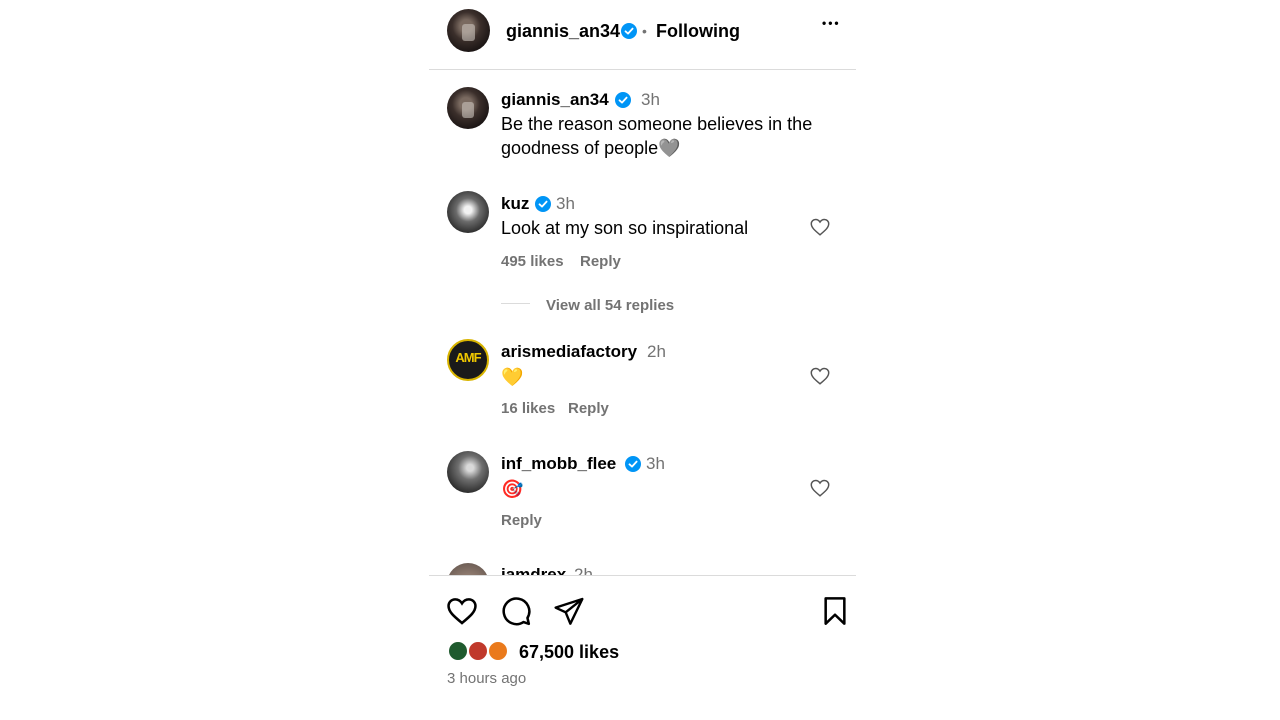 This screenshot has width=1280, height=720. Describe the element at coordinates (468, 108) in the screenshot. I see `caption-avatar` at that location.